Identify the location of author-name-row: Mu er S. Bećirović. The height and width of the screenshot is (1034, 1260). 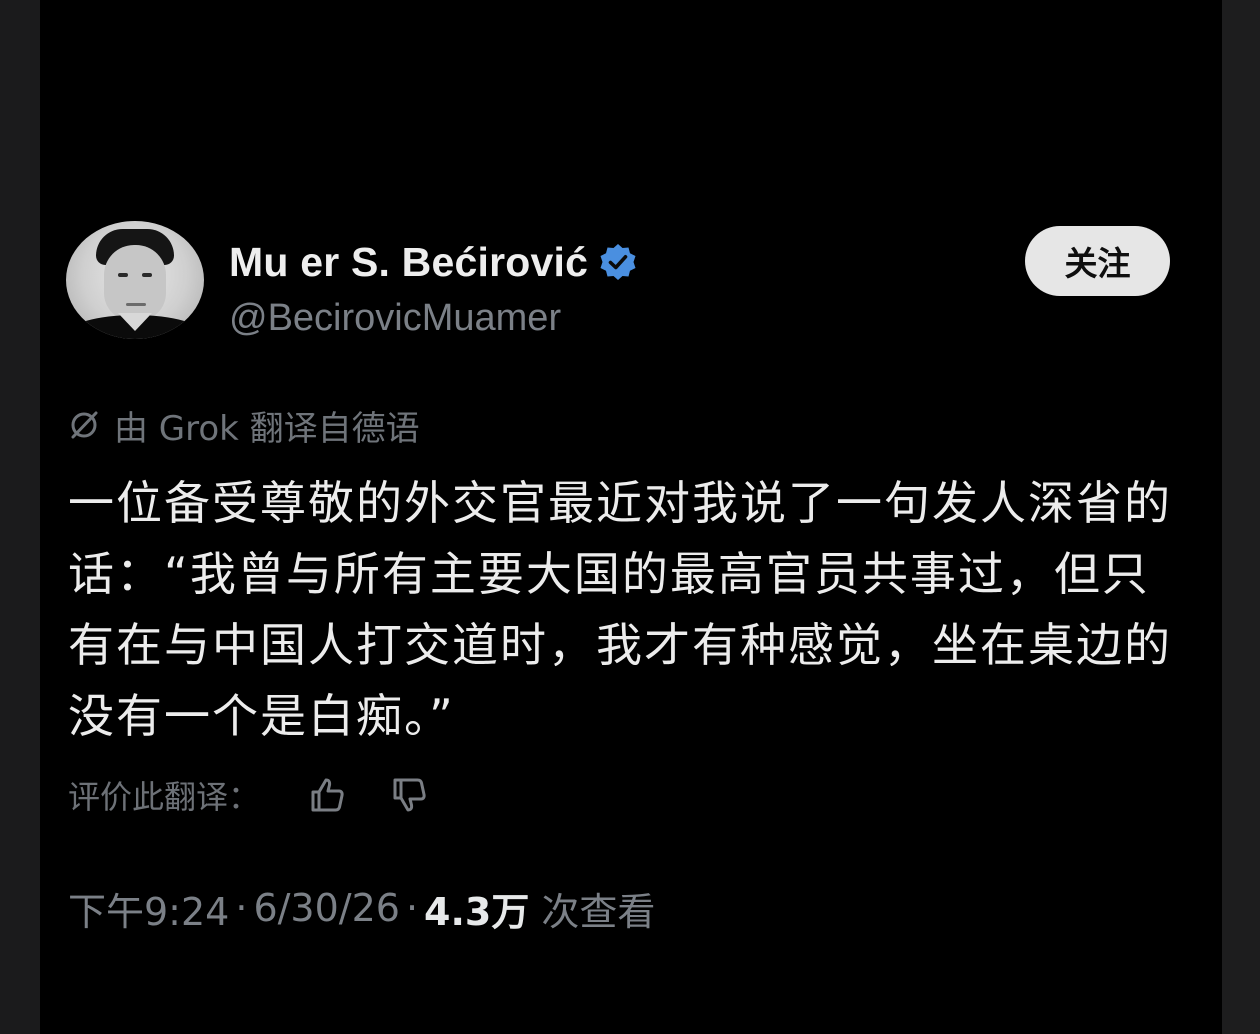
(433, 262).